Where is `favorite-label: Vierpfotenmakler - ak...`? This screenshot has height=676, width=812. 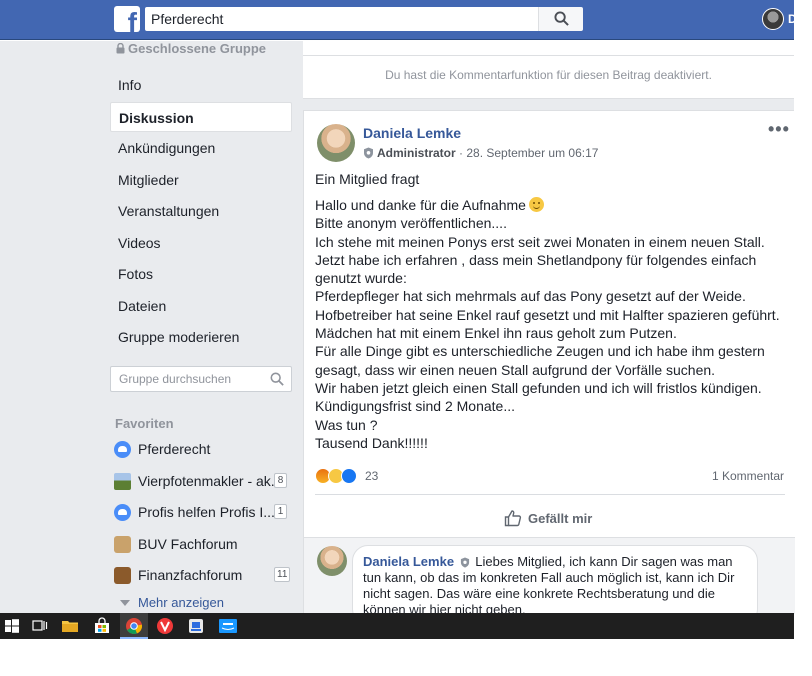 favorite-label: Vierpfotenmakler - ak... is located at coordinates (208, 481).